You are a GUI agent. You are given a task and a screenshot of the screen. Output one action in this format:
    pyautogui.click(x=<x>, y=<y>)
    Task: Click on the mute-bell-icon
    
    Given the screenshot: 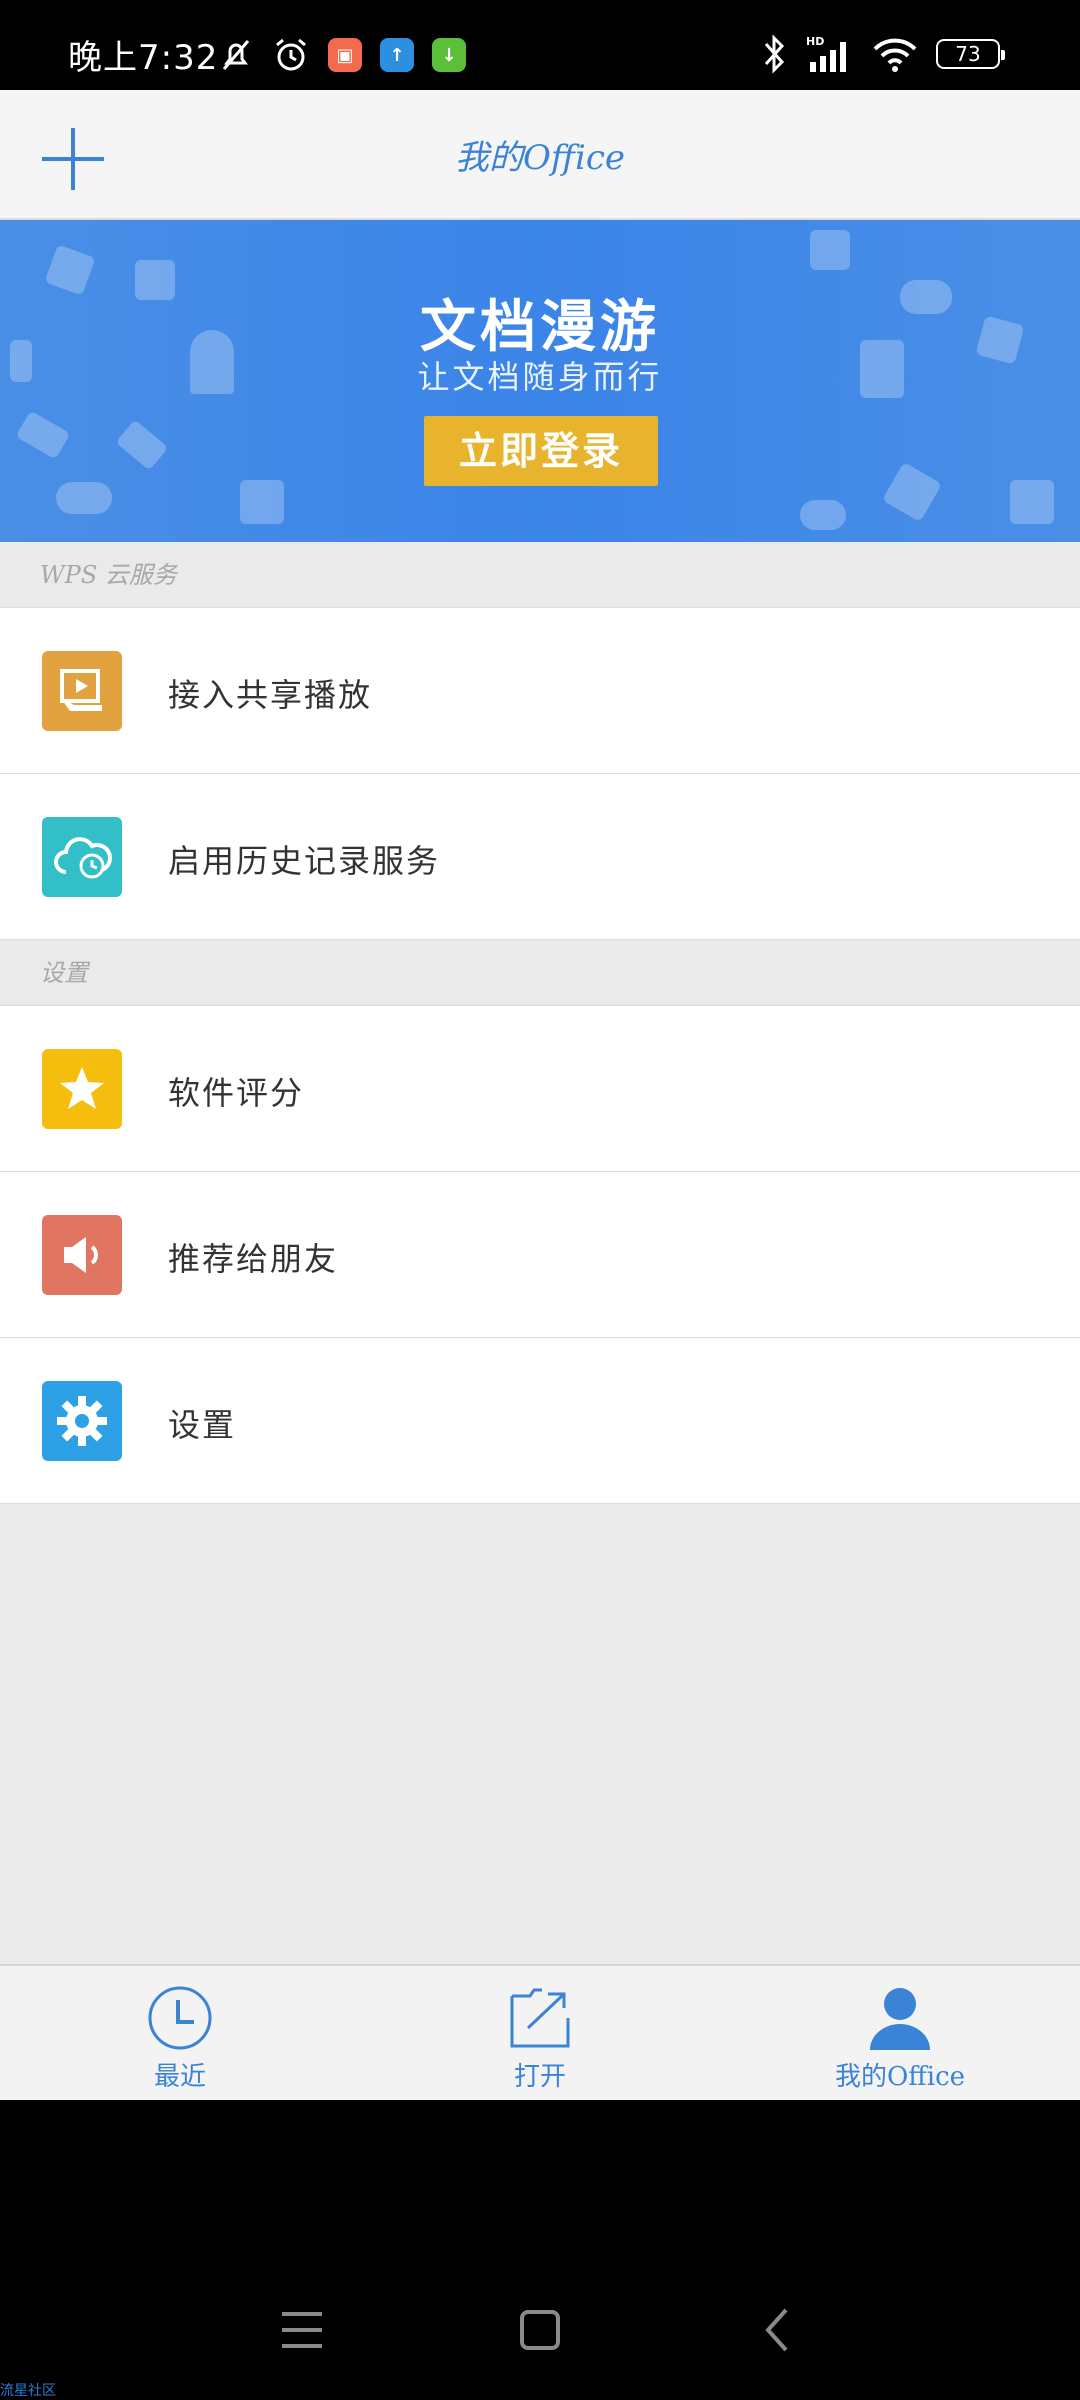 What is the action you would take?
    pyautogui.click(x=236, y=55)
    